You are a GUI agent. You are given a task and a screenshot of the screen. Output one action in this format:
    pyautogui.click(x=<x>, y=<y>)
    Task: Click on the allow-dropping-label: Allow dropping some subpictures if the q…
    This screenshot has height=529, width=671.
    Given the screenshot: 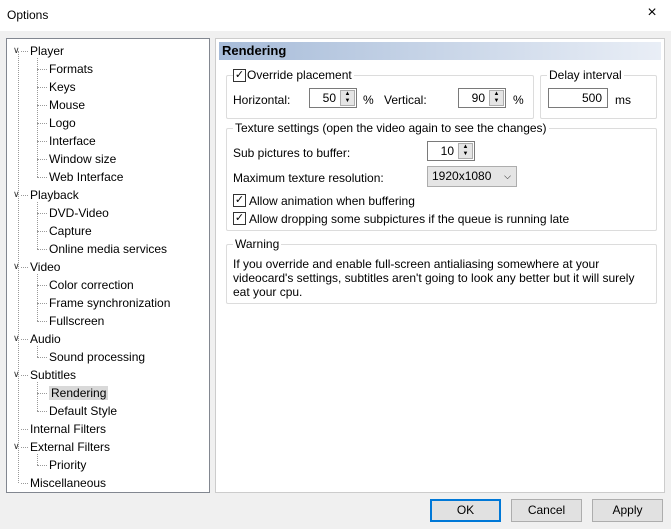 What is the action you would take?
    pyautogui.click(x=409, y=219)
    